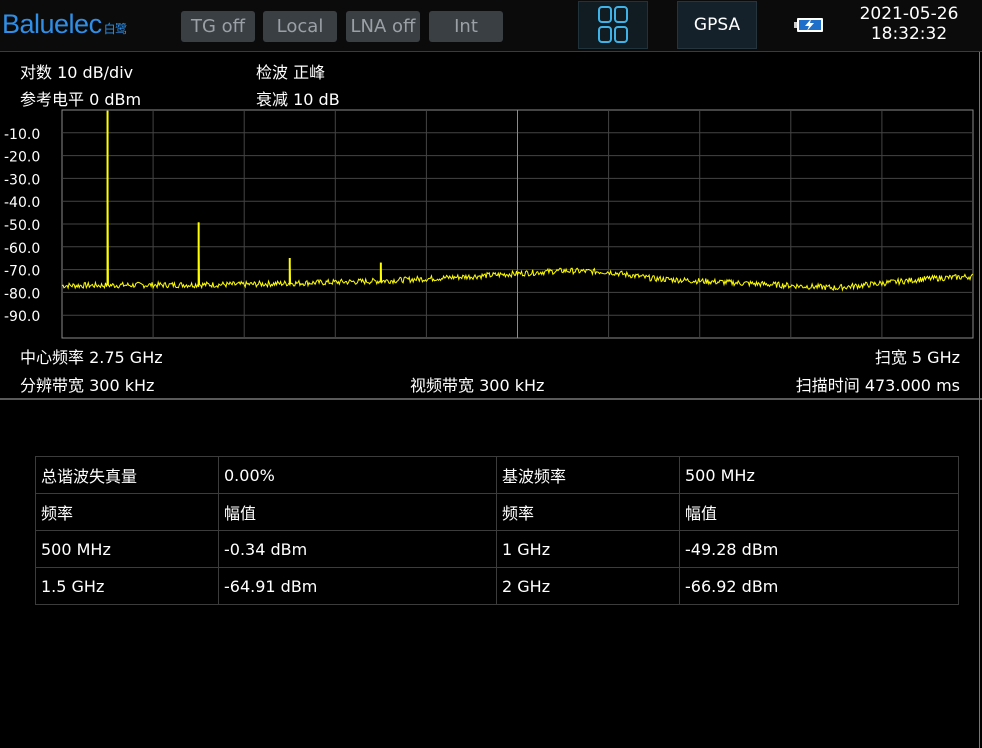 The width and height of the screenshot is (982, 748). I want to click on table-cell: -0.34 dBm, so click(357, 549).